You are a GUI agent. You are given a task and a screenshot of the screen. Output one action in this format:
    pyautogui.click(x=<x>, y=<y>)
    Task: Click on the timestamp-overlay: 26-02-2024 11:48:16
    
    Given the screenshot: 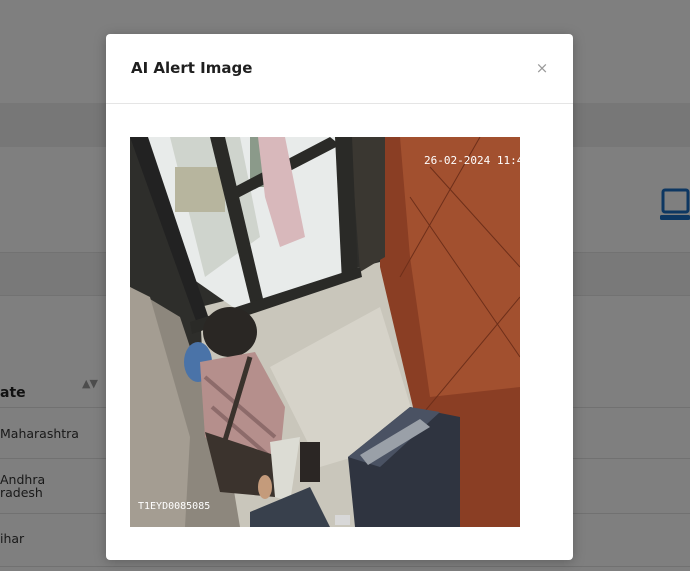 What is the action you would take?
    pyautogui.click(x=472, y=160)
    